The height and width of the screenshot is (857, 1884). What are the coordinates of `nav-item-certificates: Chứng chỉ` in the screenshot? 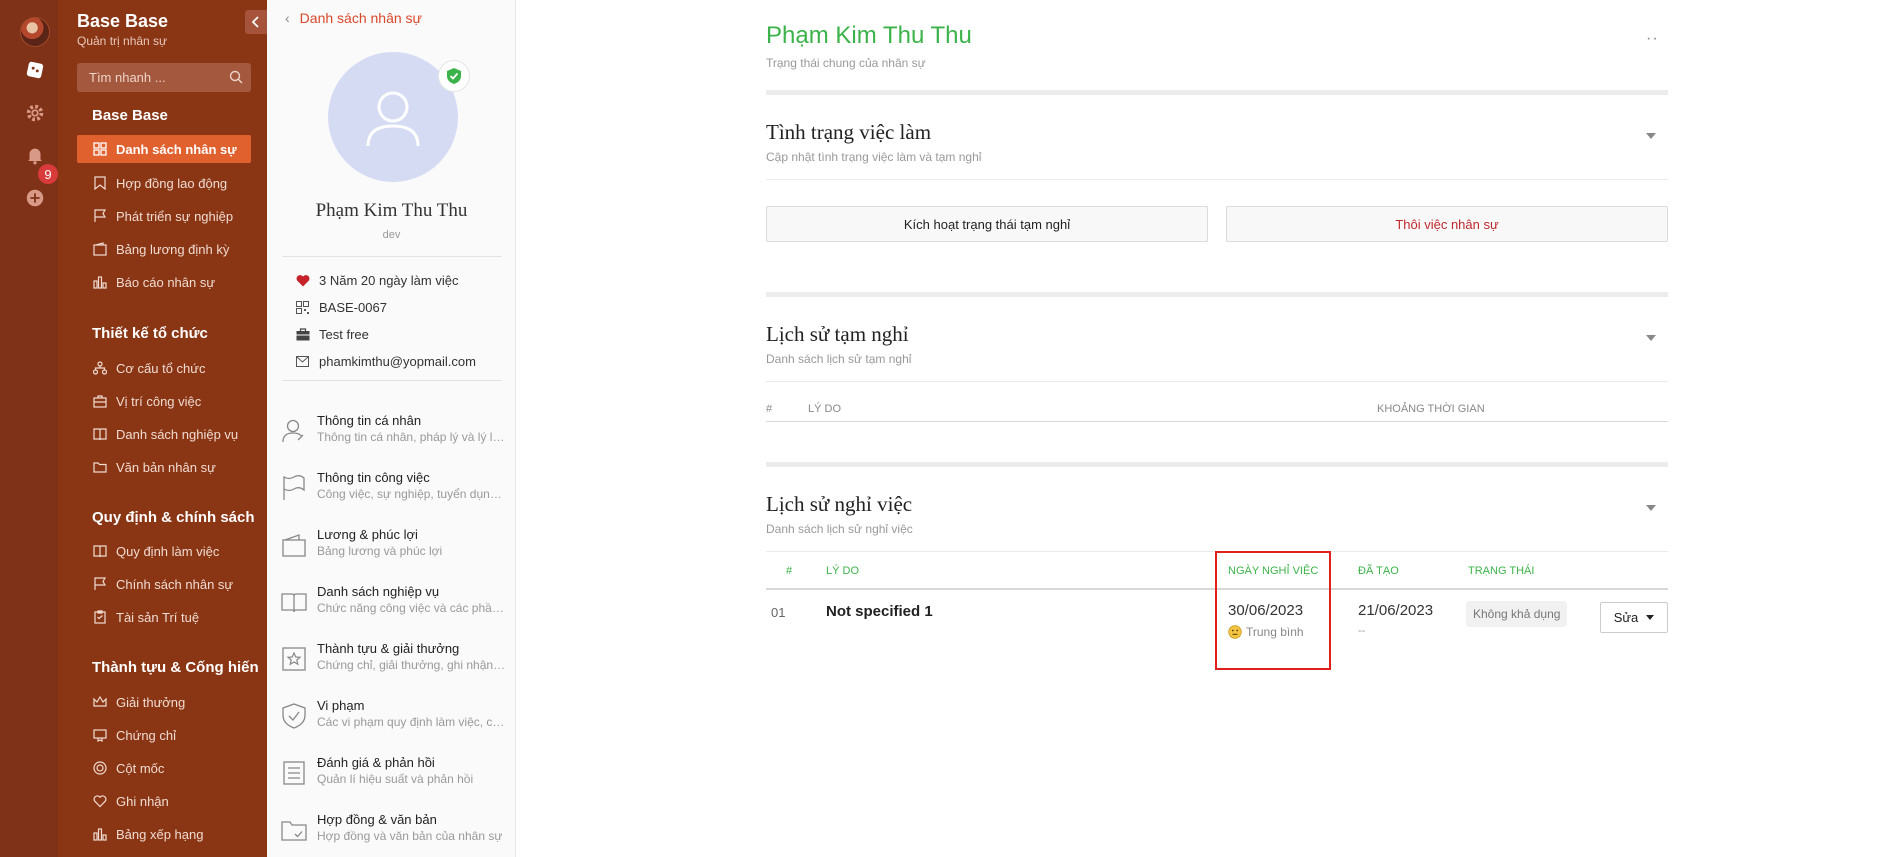 It's located at (164, 735).